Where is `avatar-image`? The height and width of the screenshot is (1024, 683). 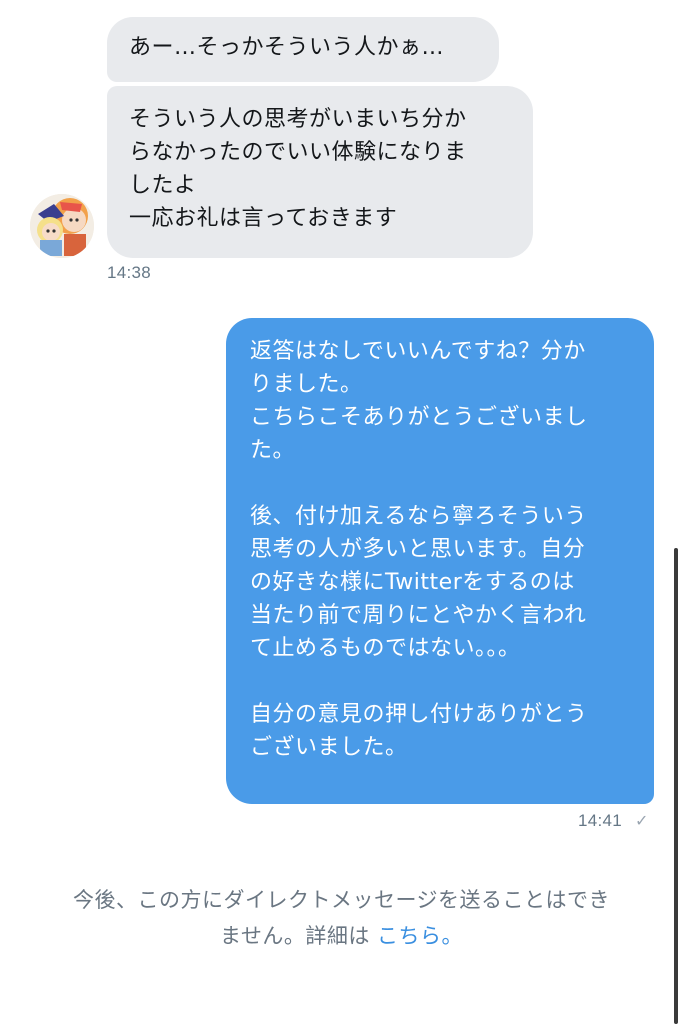 avatar-image is located at coordinates (62, 226).